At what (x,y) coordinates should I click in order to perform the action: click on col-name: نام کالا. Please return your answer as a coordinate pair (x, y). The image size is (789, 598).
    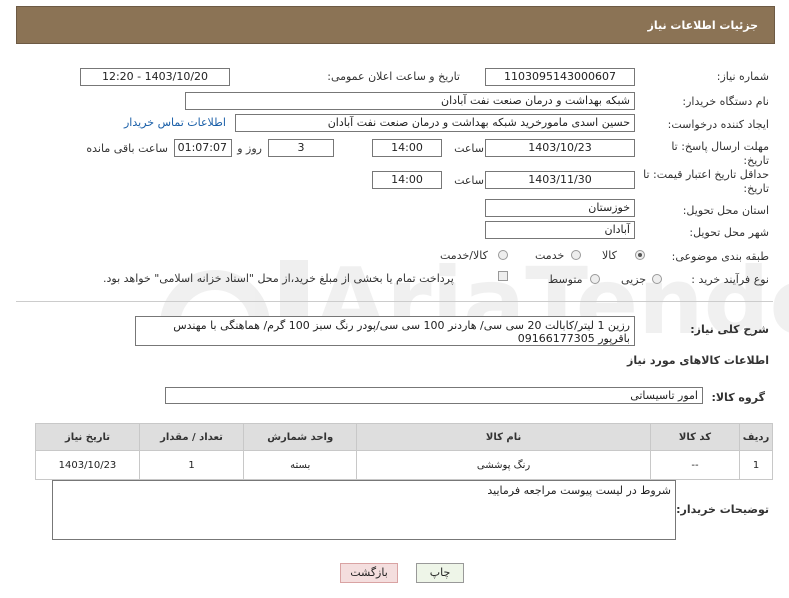
    Looking at the image, I should click on (503, 437).